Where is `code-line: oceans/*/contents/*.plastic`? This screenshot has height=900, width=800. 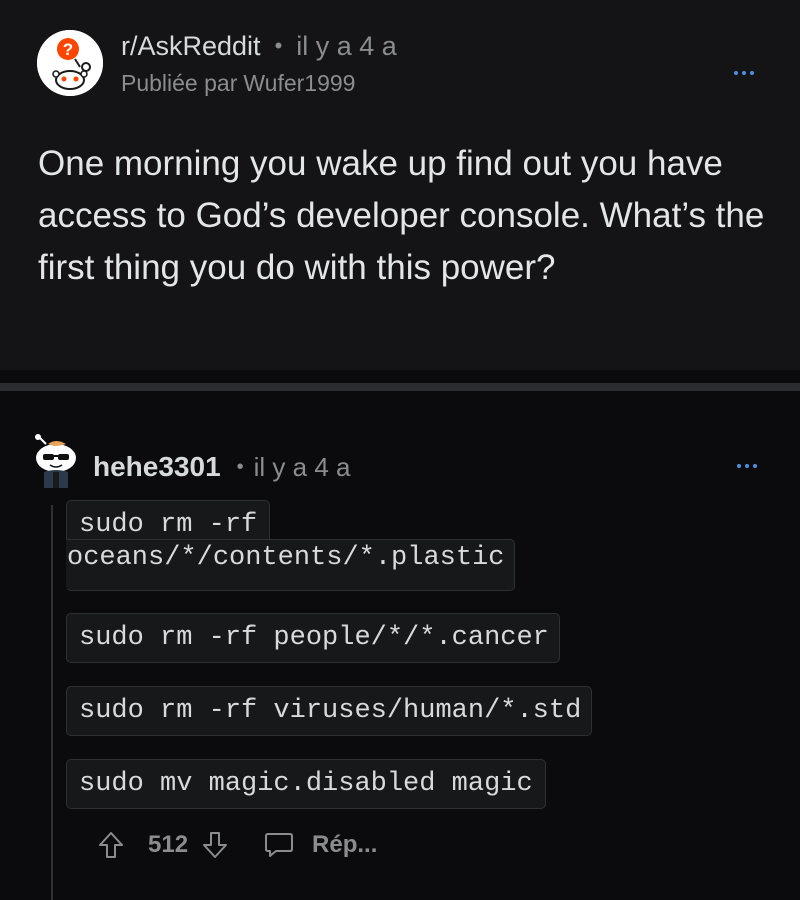 code-line: oceans/*/contents/*.plastic is located at coordinates (291, 565).